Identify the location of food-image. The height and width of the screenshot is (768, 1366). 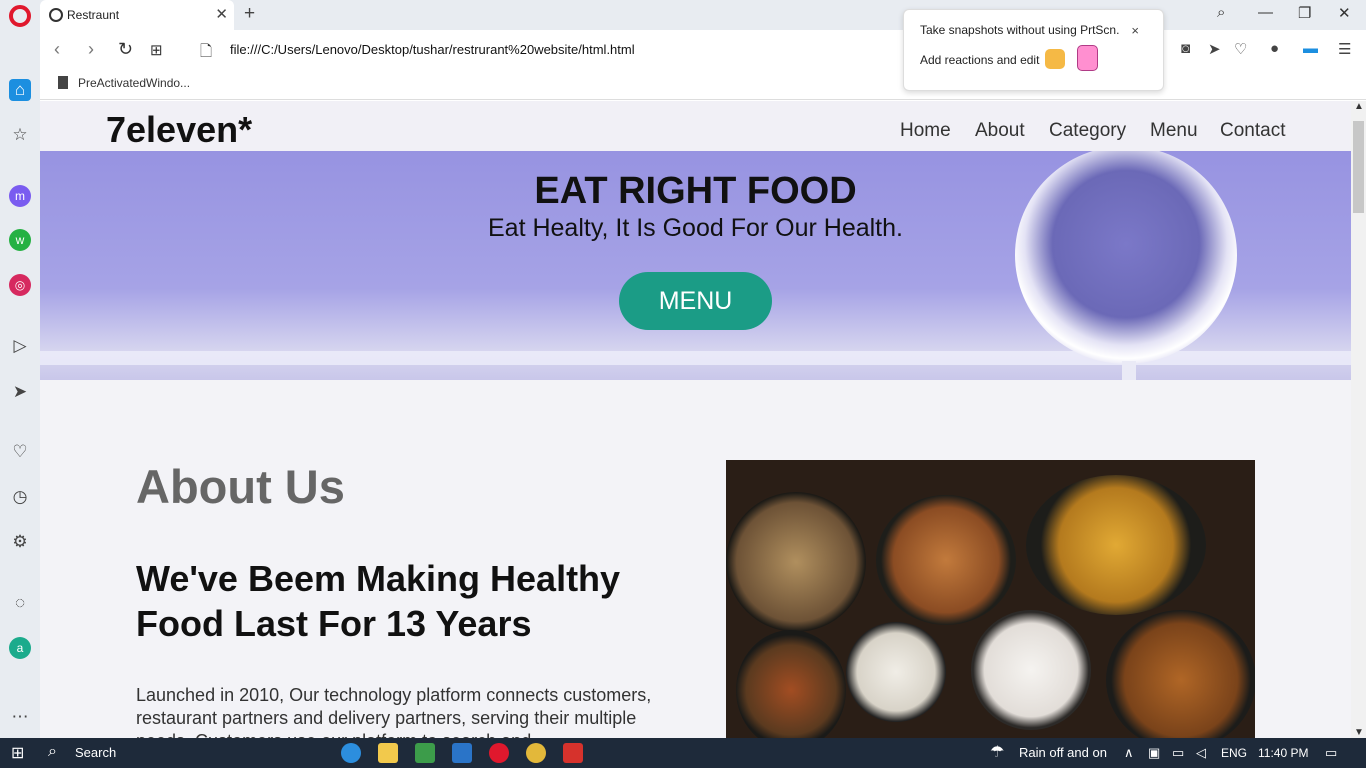
(990, 599).